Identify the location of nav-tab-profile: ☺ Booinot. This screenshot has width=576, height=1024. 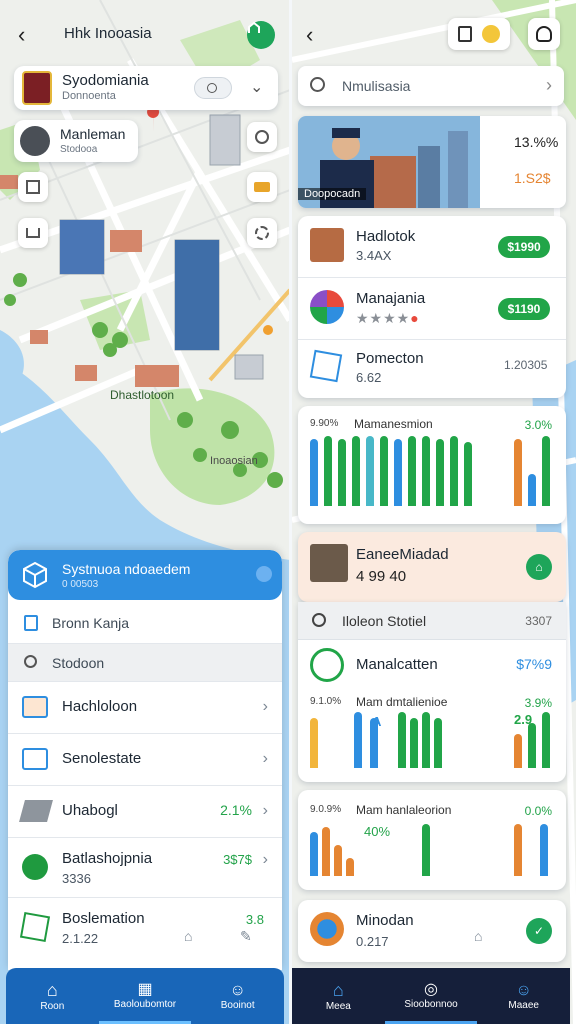
(237, 996).